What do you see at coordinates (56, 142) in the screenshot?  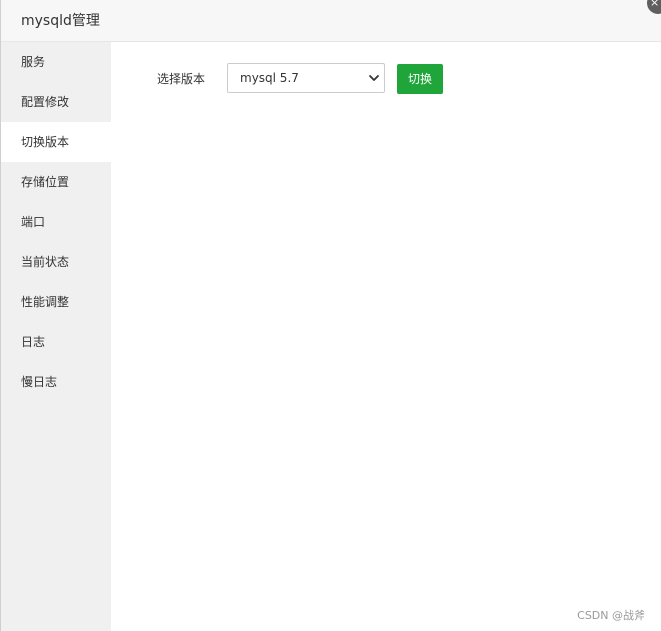 I see `sidebar-item-switch-version: 切换版本` at bounding box center [56, 142].